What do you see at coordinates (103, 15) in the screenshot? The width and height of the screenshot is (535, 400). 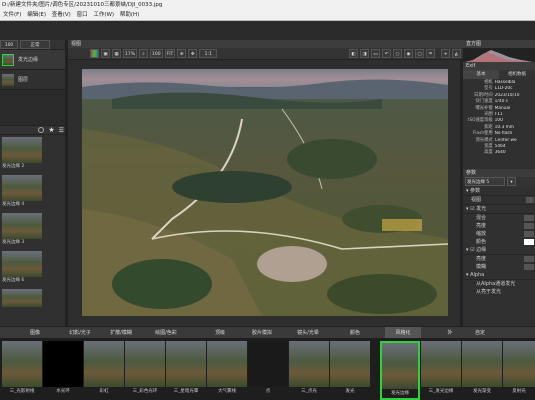 I see `menu-work: 工作(W)` at bounding box center [103, 15].